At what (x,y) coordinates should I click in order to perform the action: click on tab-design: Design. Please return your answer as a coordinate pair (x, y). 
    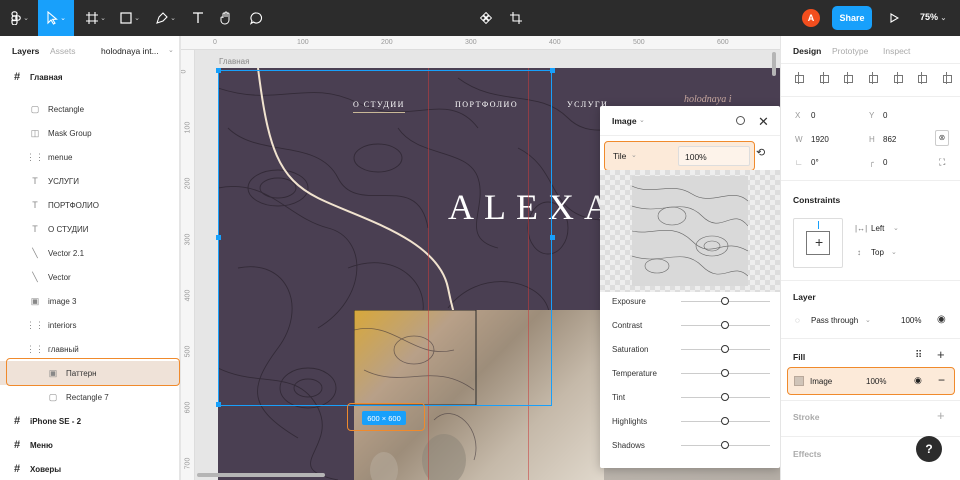
    Looking at the image, I should click on (807, 51).